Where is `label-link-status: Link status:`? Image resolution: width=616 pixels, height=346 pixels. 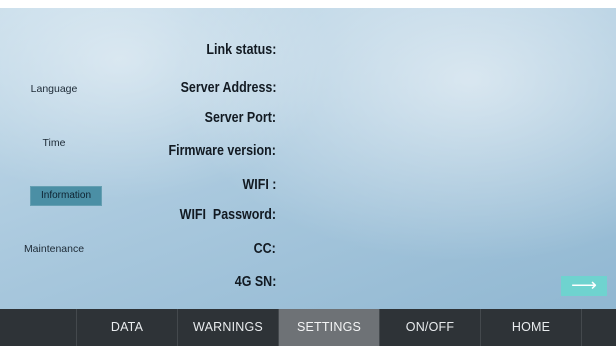 label-link-status: Link status: is located at coordinates (241, 50).